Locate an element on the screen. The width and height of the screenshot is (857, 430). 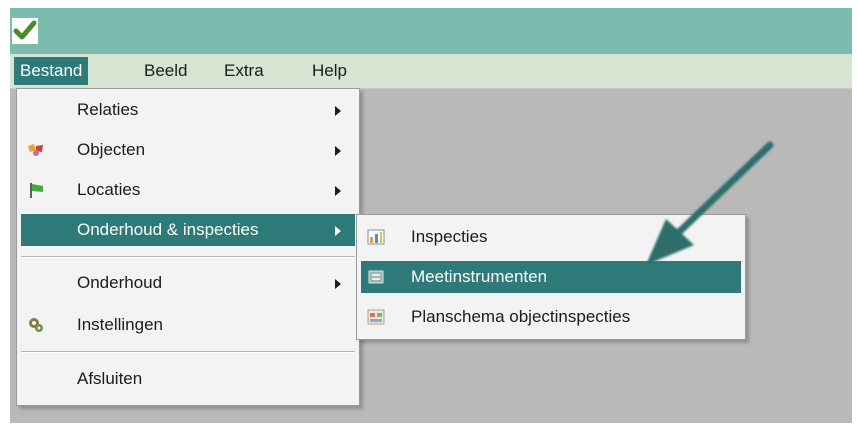
menu-item-instellingen: Instellingen is located at coordinates (188, 325).